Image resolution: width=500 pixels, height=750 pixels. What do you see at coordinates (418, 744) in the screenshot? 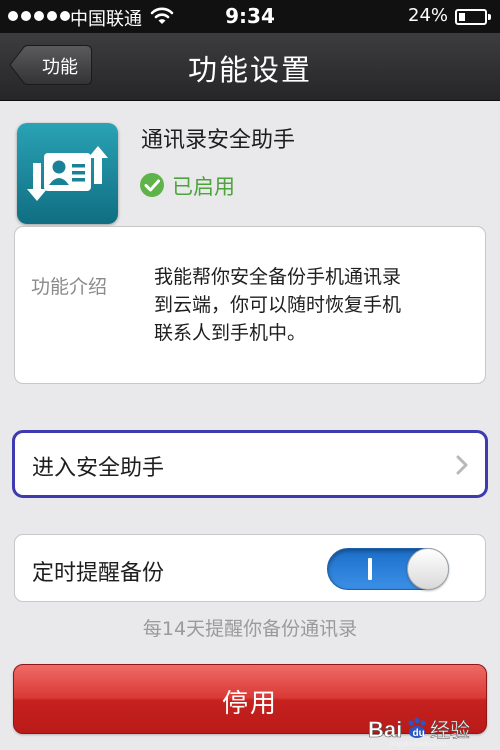
I see `svg-text: jingyan.baidu.com` at bounding box center [418, 744].